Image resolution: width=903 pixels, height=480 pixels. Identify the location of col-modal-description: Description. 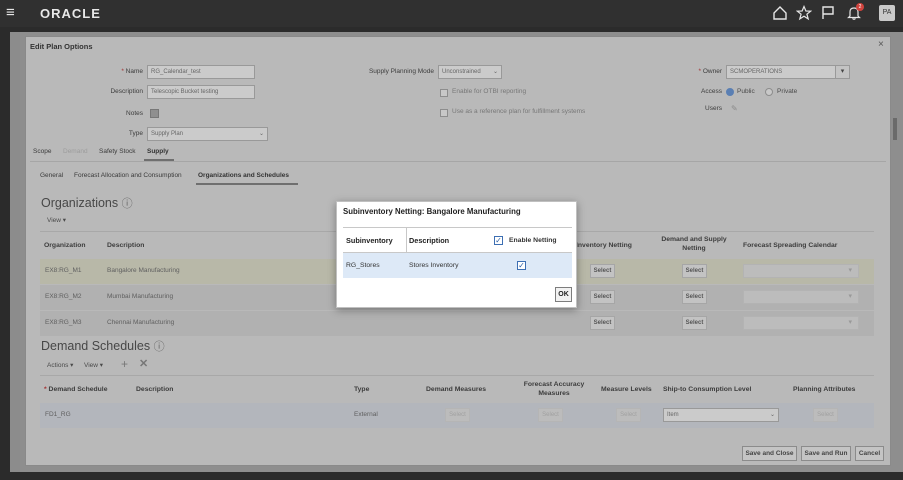
(429, 240).